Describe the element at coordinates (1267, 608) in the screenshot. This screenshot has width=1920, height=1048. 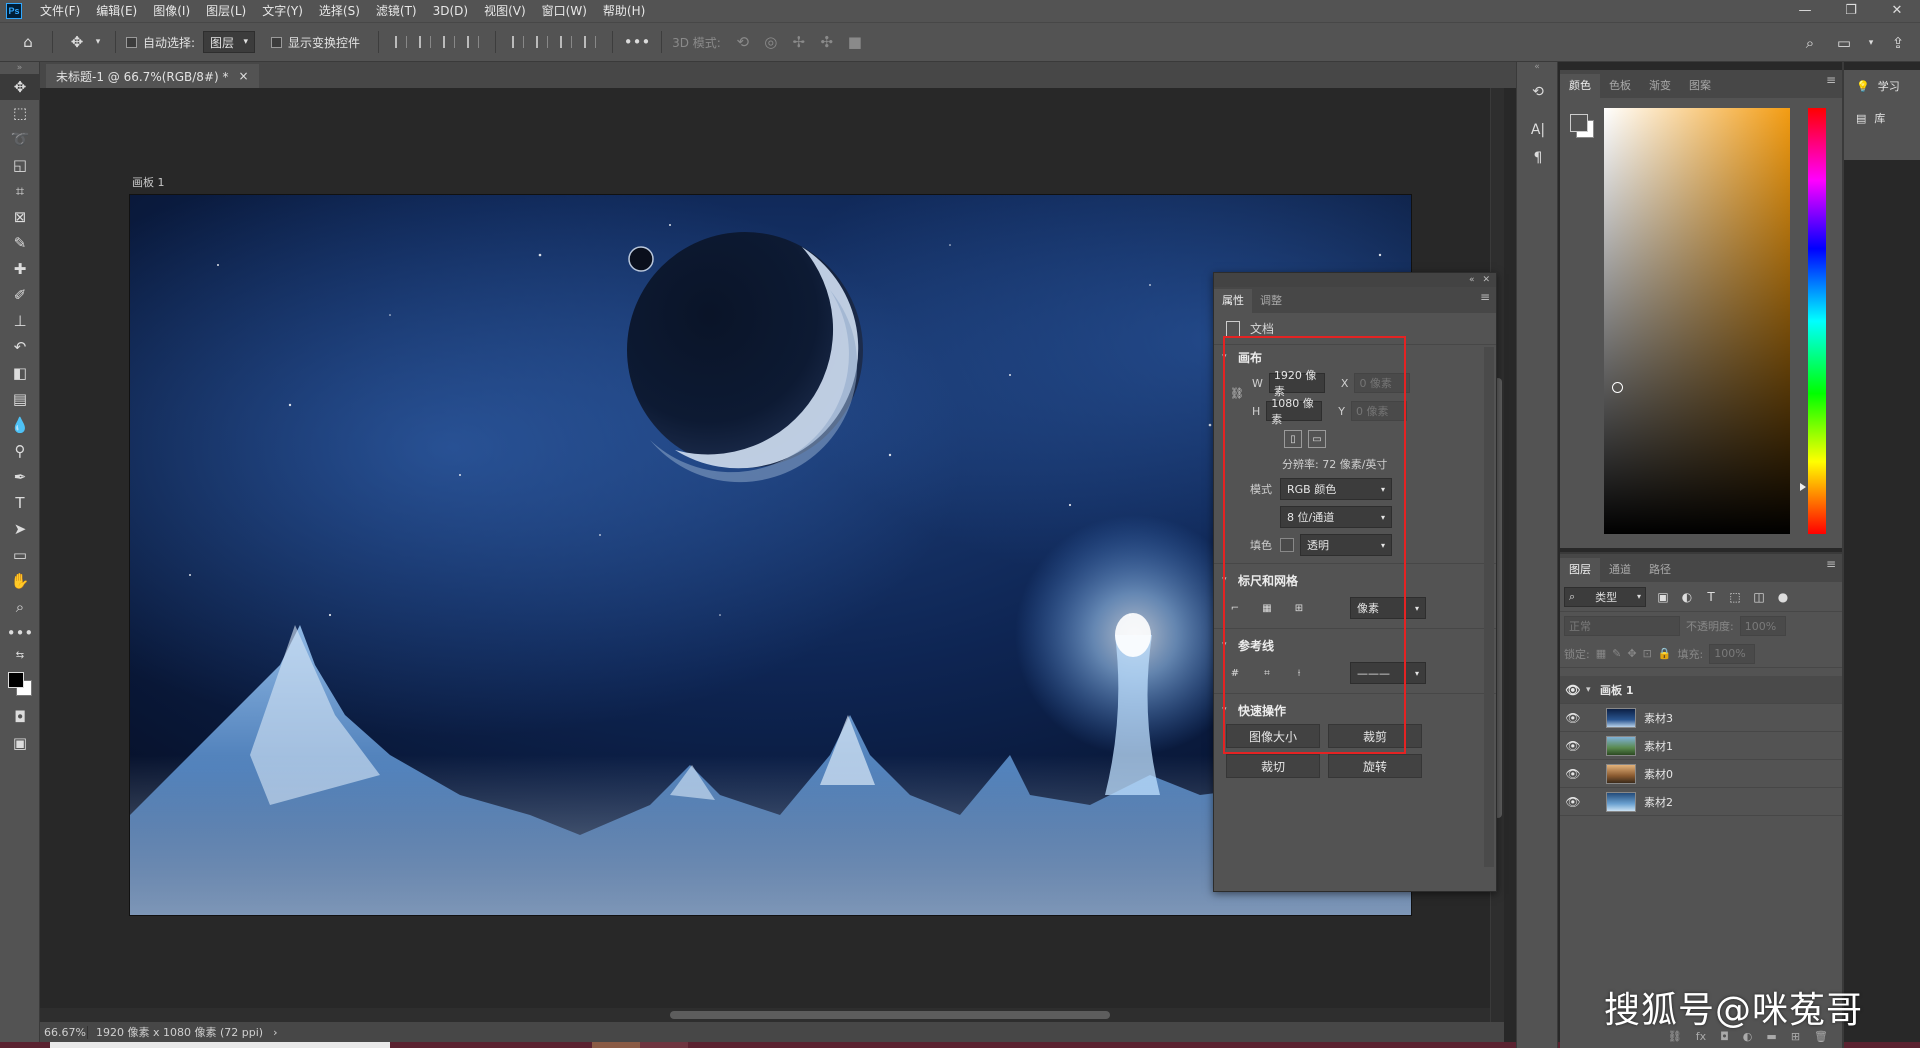
I see `grid-icon: ▦` at that location.